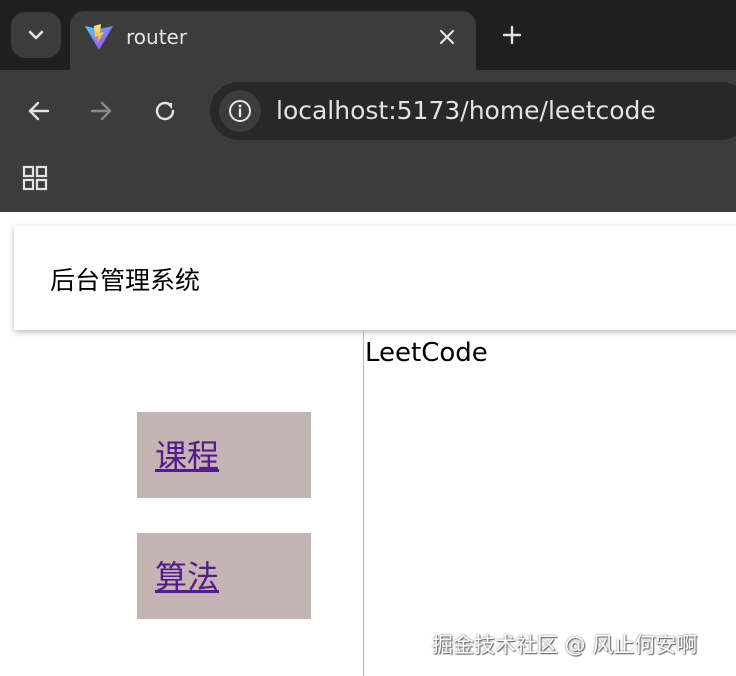 The width and height of the screenshot is (736, 676). I want to click on browser-tabstrip: router, so click(368, 35).